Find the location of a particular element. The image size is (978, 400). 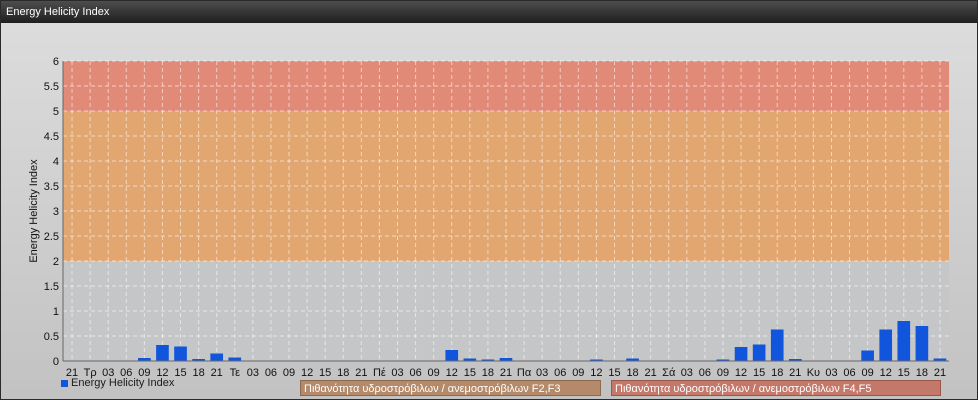

y-tick-label: 0.5 is located at coordinates (51, 337).